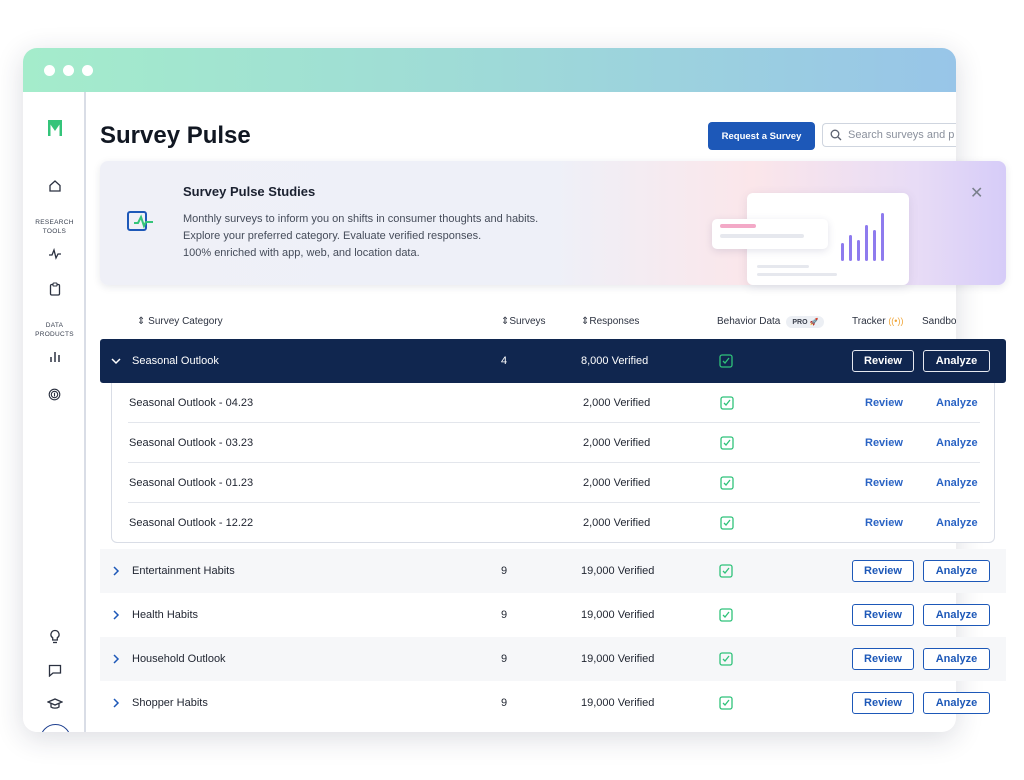  I want to click on category-name: Entertainment Habits, so click(183, 571).